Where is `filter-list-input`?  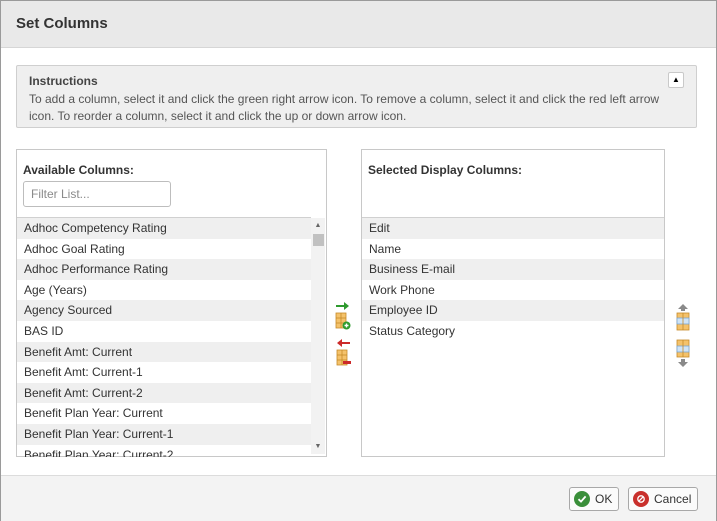
filter-list-input is located at coordinates (97, 194).